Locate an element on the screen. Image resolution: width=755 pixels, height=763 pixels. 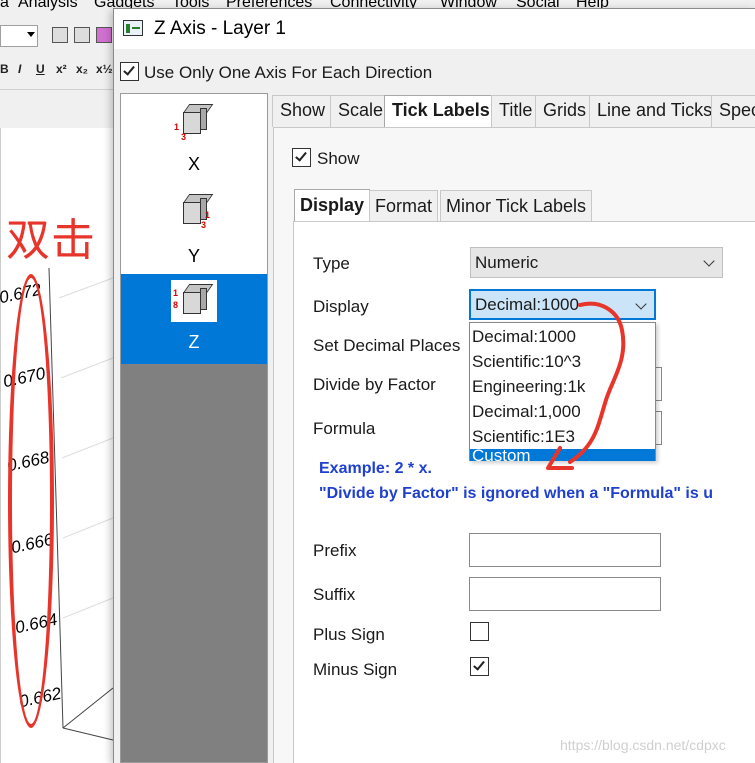
subtab-display: Display is located at coordinates (332, 206).